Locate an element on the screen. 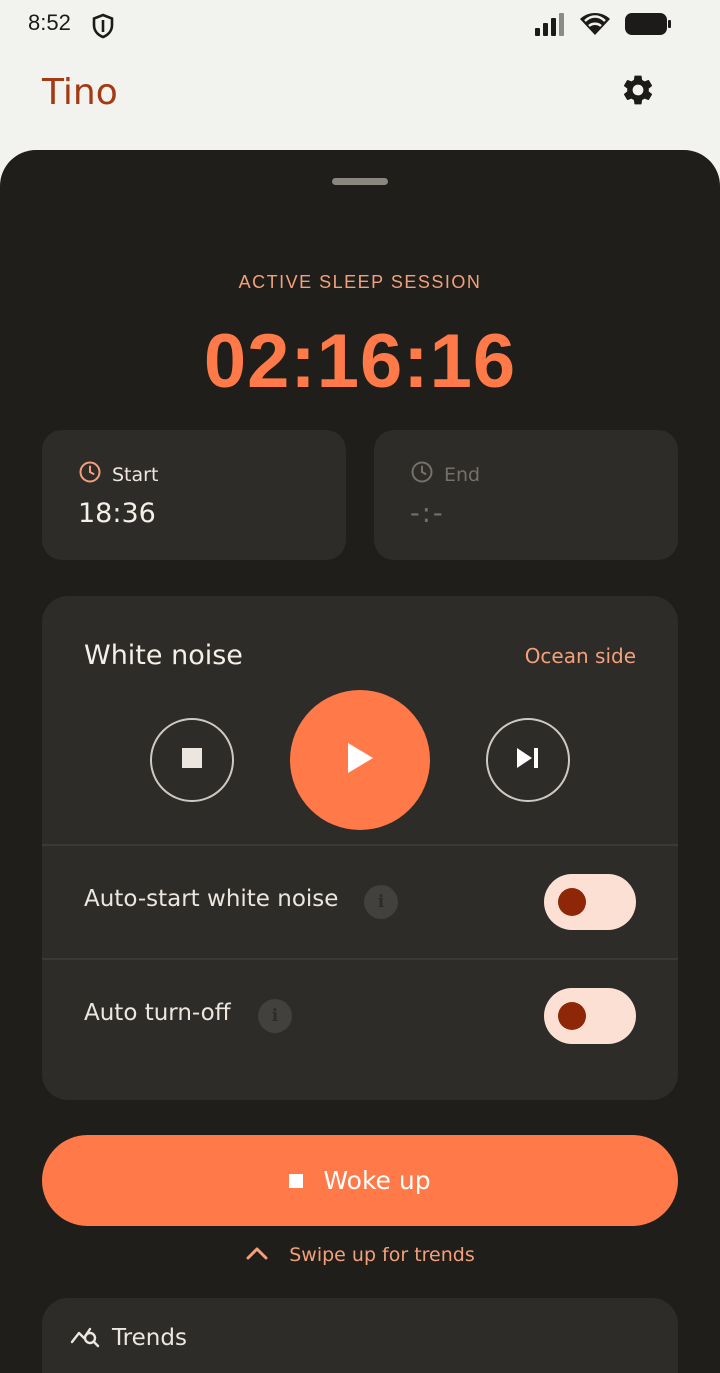  session-label: ACTIVE SLEEP SESSION is located at coordinates (360, 282).